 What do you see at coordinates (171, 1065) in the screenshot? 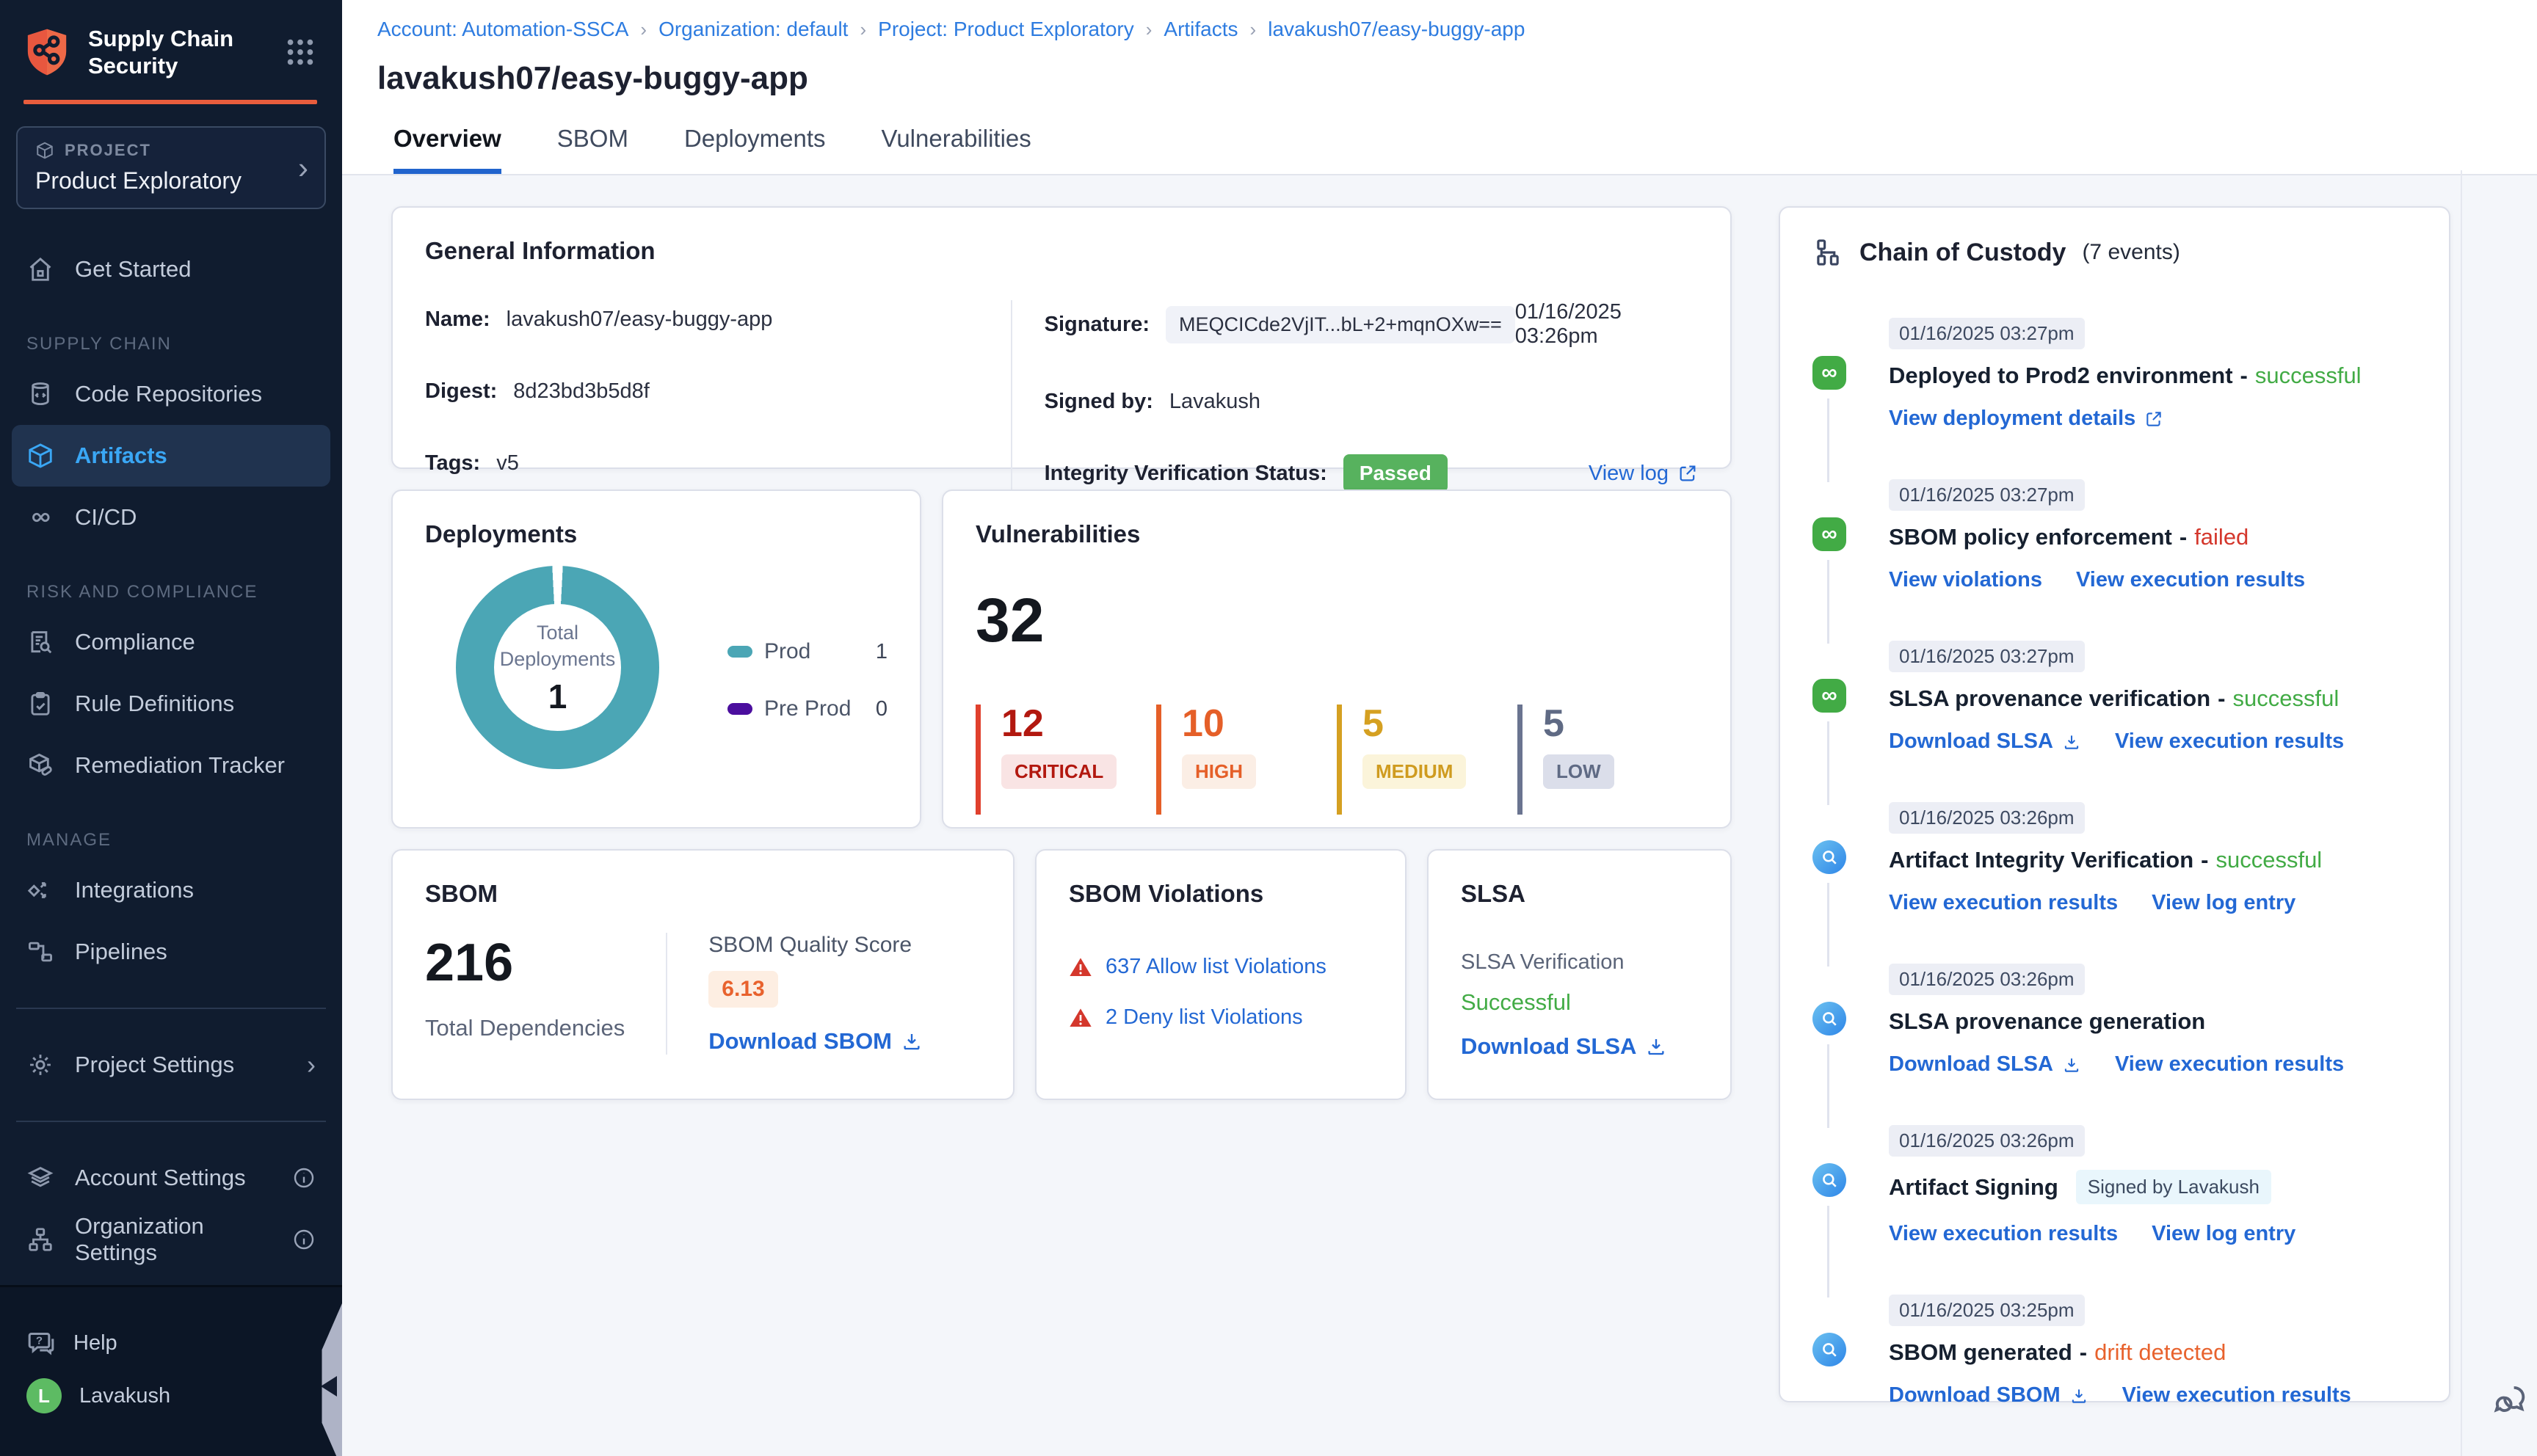
I see `sidebar-item-project-settings: Project Settings ›` at bounding box center [171, 1065].